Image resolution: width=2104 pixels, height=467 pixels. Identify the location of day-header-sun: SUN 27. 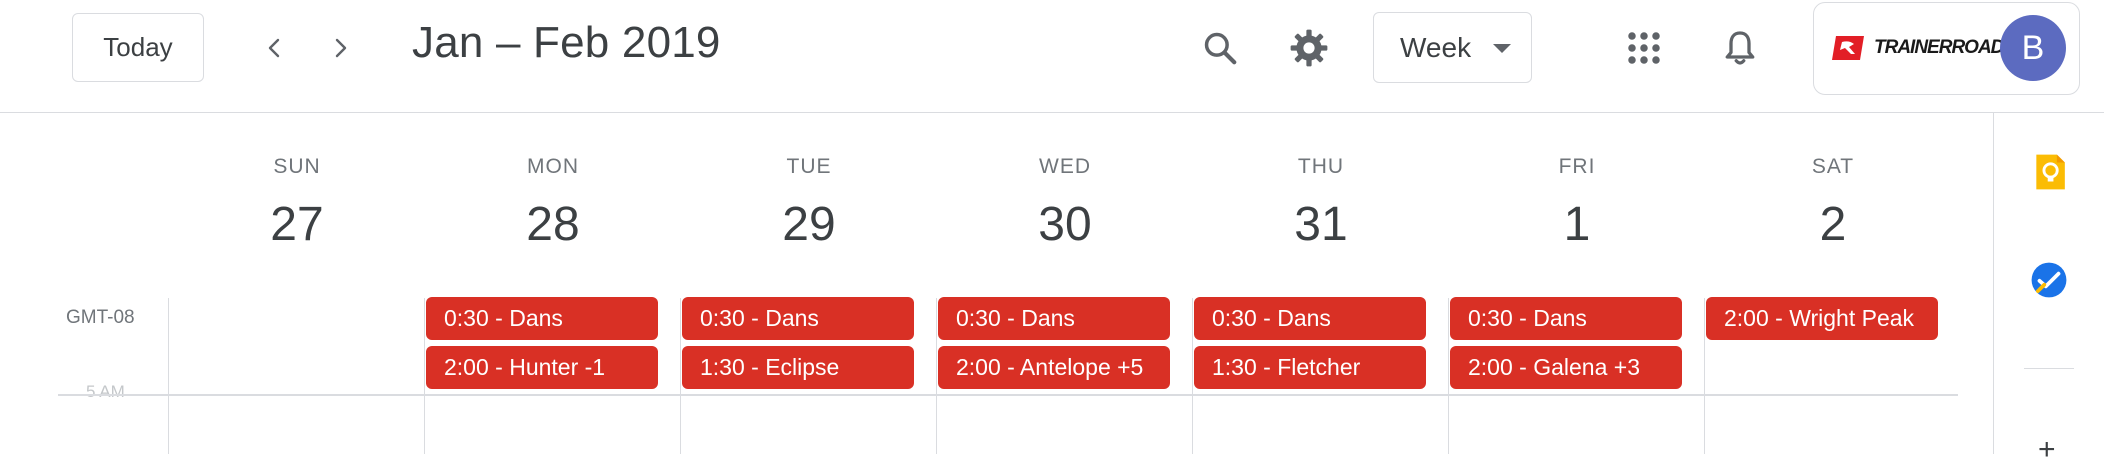
(297, 203).